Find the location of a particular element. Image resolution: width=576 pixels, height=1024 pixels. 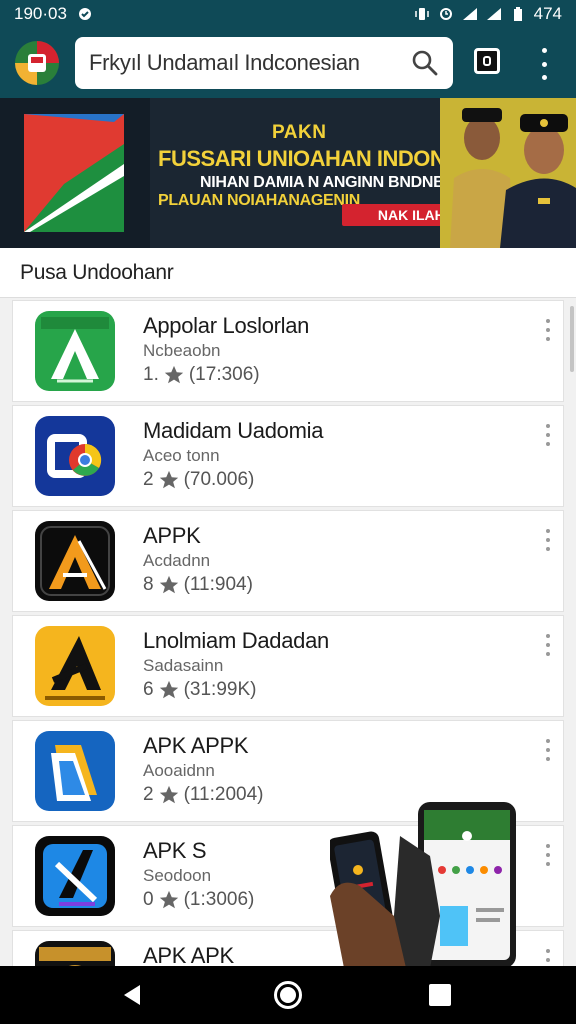

back-icon is located at coordinates (132, 995).